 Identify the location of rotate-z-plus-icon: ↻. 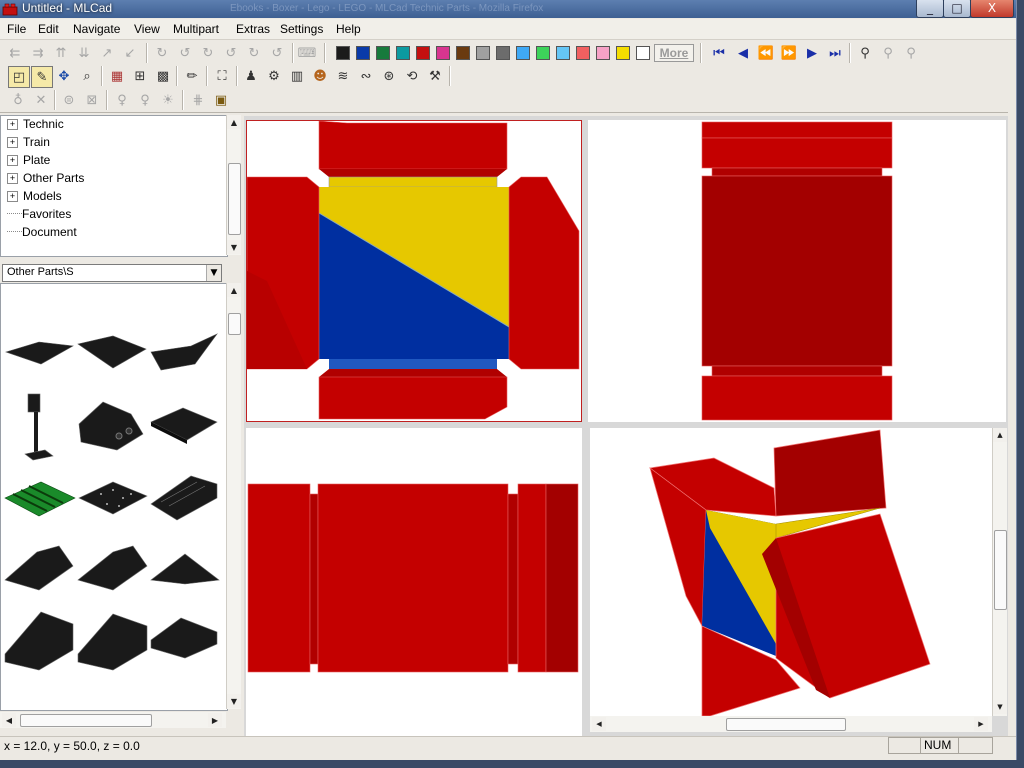
(254, 53).